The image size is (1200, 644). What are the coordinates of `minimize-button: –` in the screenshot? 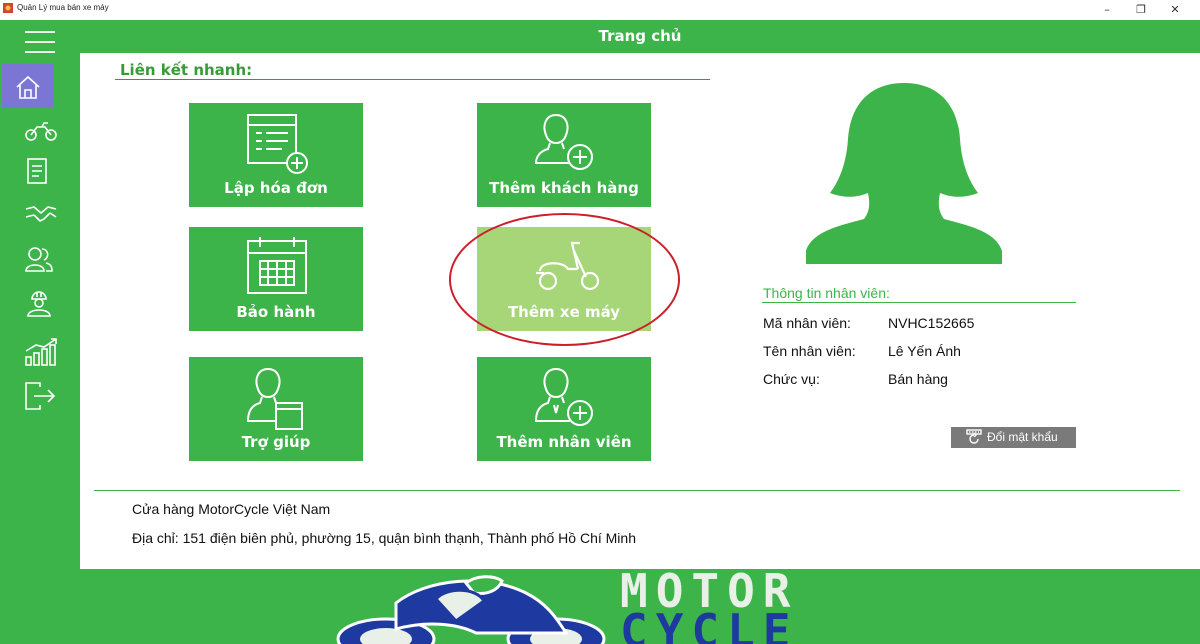 It's located at (1107, 10).